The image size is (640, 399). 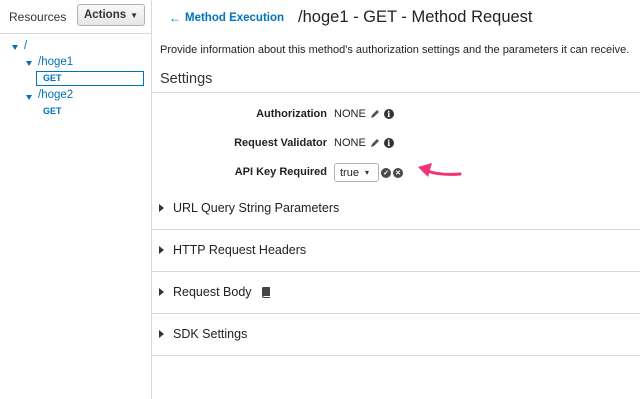 What do you see at coordinates (350, 114) in the screenshot?
I see `authorization-value: NONE` at bounding box center [350, 114].